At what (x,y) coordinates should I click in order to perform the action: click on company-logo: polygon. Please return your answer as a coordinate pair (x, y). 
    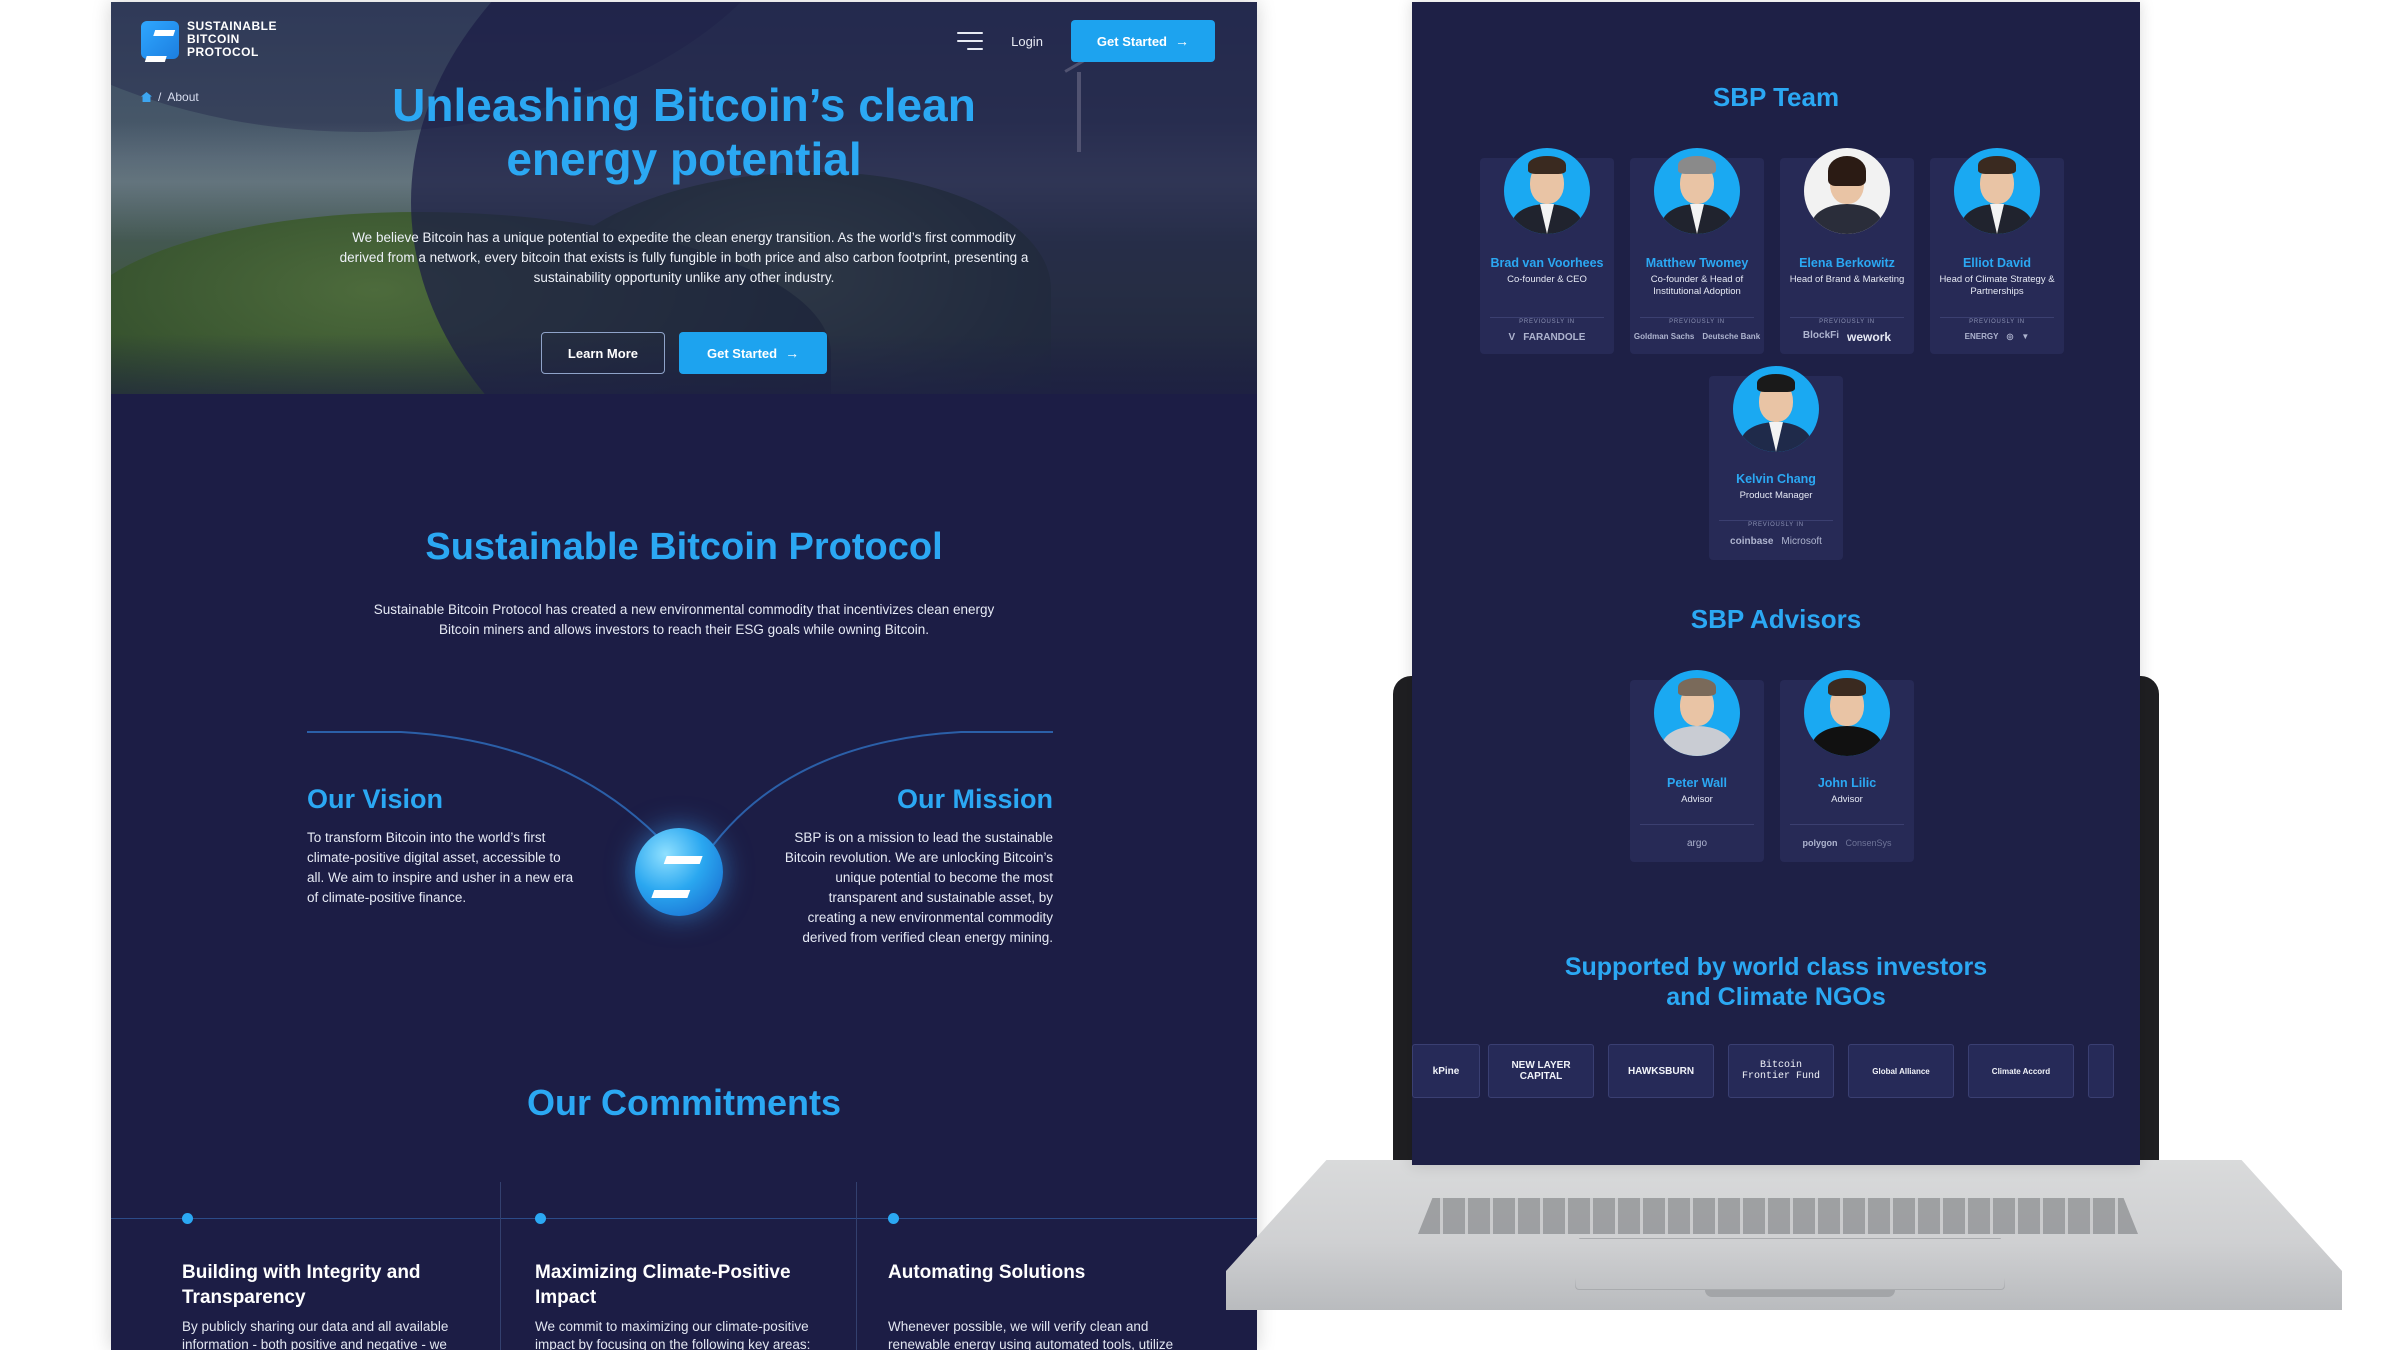
    Looking at the image, I should click on (1820, 843).